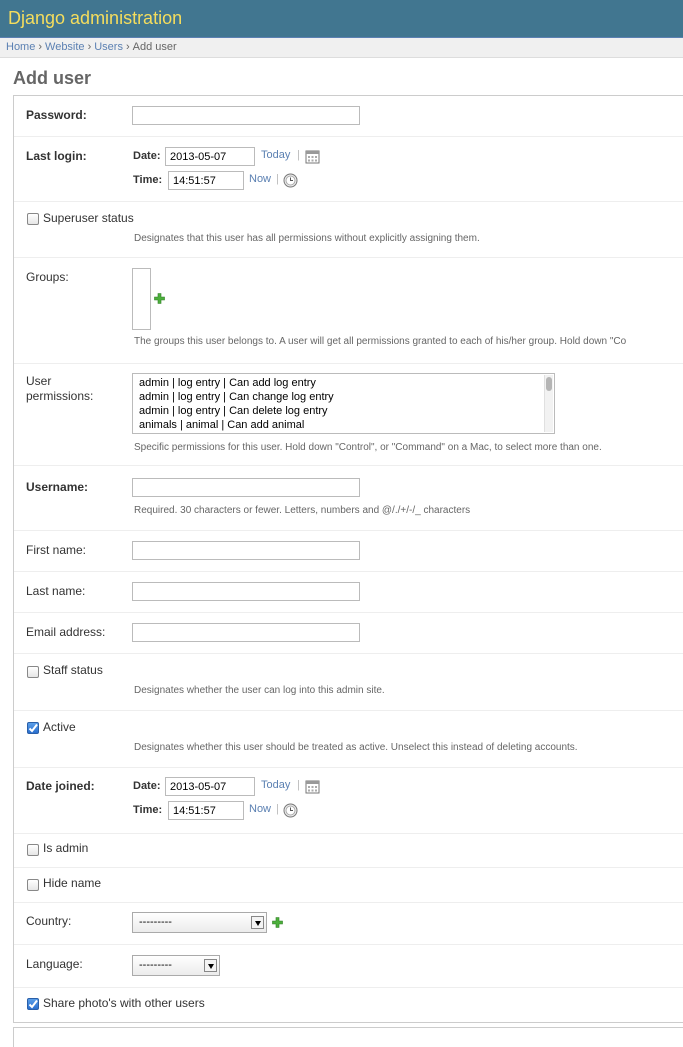  Describe the element at coordinates (548, 403) in the screenshot. I see `scrollbar` at that location.